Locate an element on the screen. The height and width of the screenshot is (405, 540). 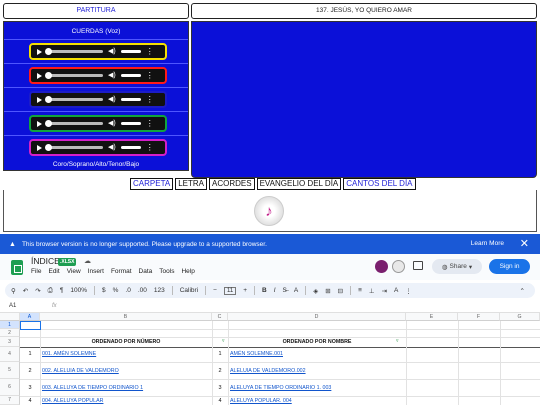
avatar is located at coordinates (381, 266).